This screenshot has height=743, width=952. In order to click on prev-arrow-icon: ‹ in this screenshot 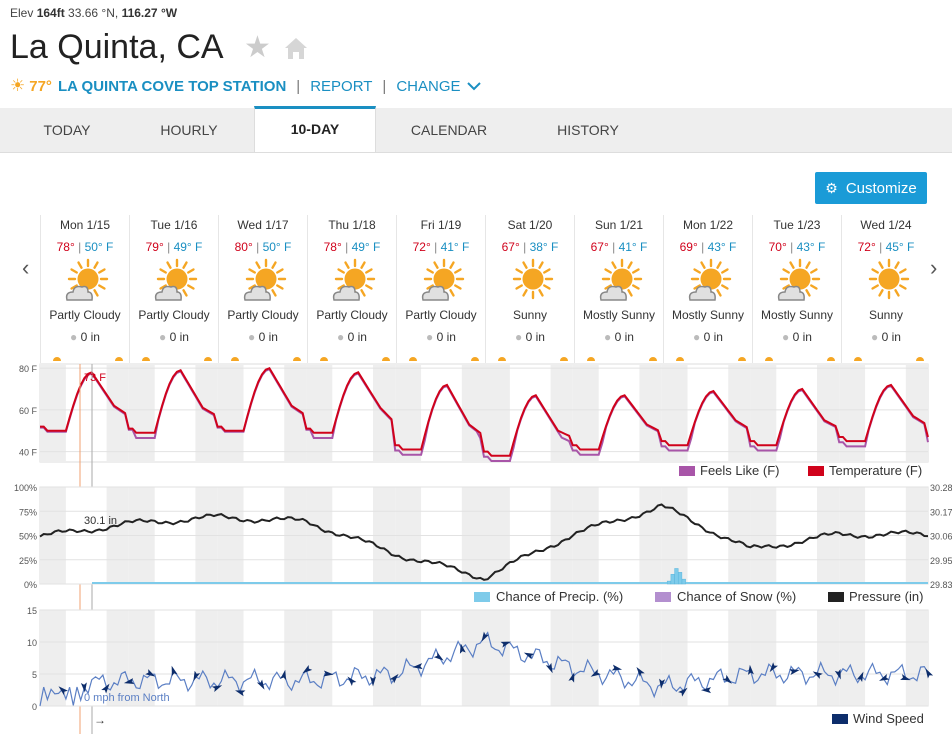, I will do `click(25, 268)`.